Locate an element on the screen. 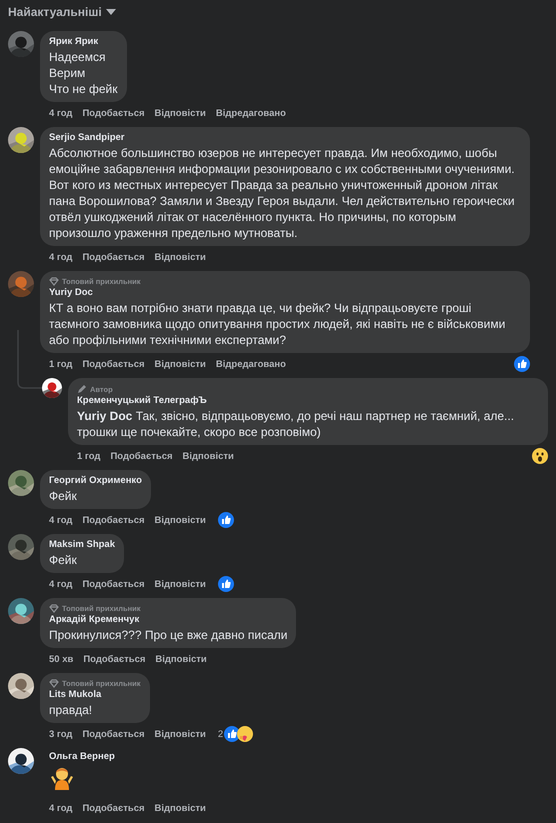  pencil-icon is located at coordinates (82, 389).